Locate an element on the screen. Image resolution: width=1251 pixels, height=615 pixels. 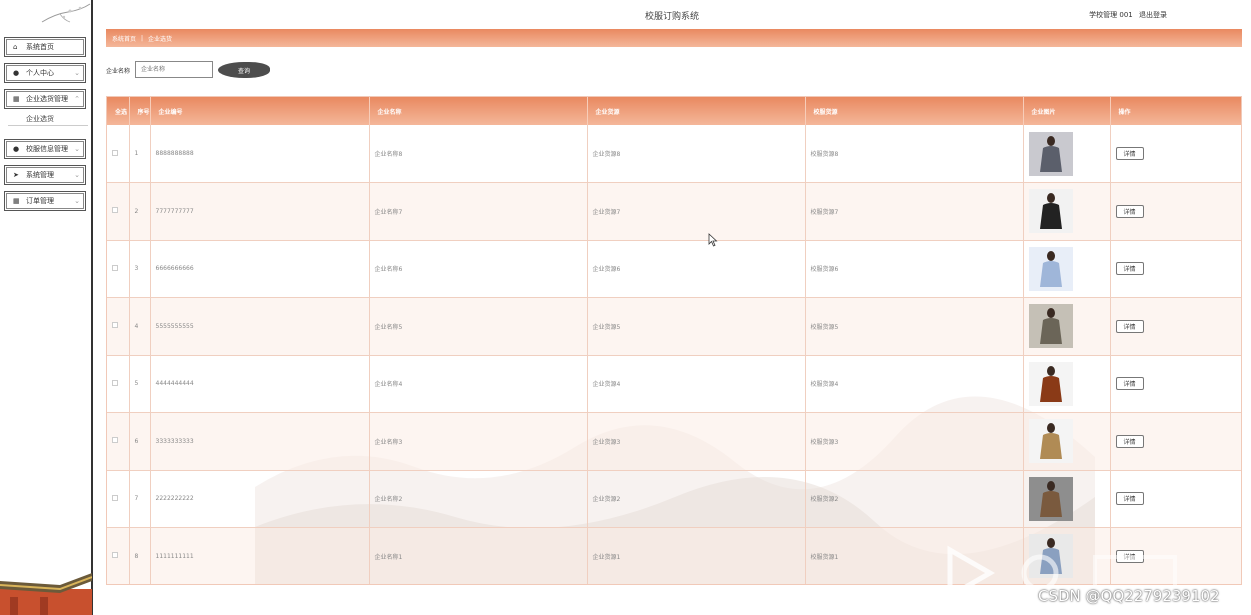
row-source: 企业货源7 is located at coordinates (696, 211).